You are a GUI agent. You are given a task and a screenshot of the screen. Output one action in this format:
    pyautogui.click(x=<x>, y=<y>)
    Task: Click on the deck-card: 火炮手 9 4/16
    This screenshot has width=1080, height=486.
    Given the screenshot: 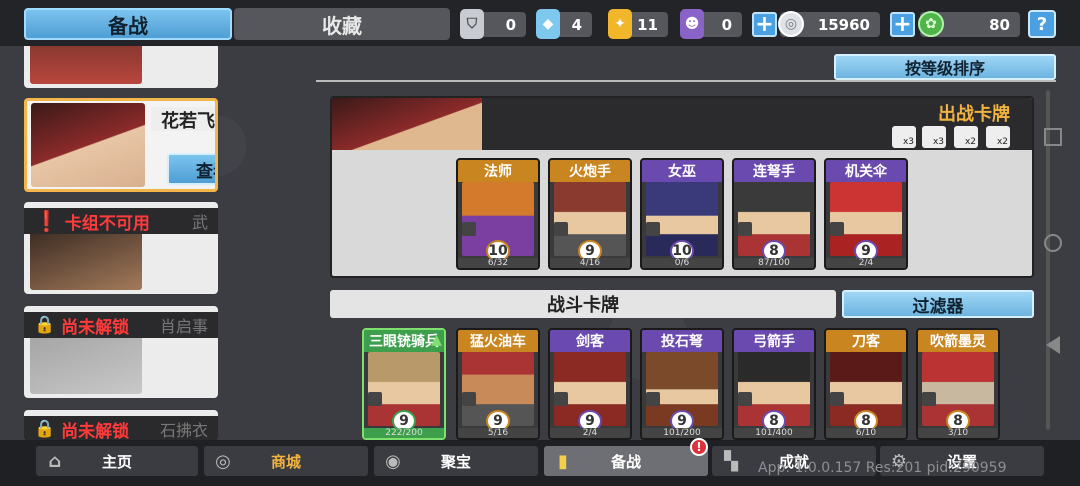 What is the action you would take?
    pyautogui.click(x=590, y=214)
    